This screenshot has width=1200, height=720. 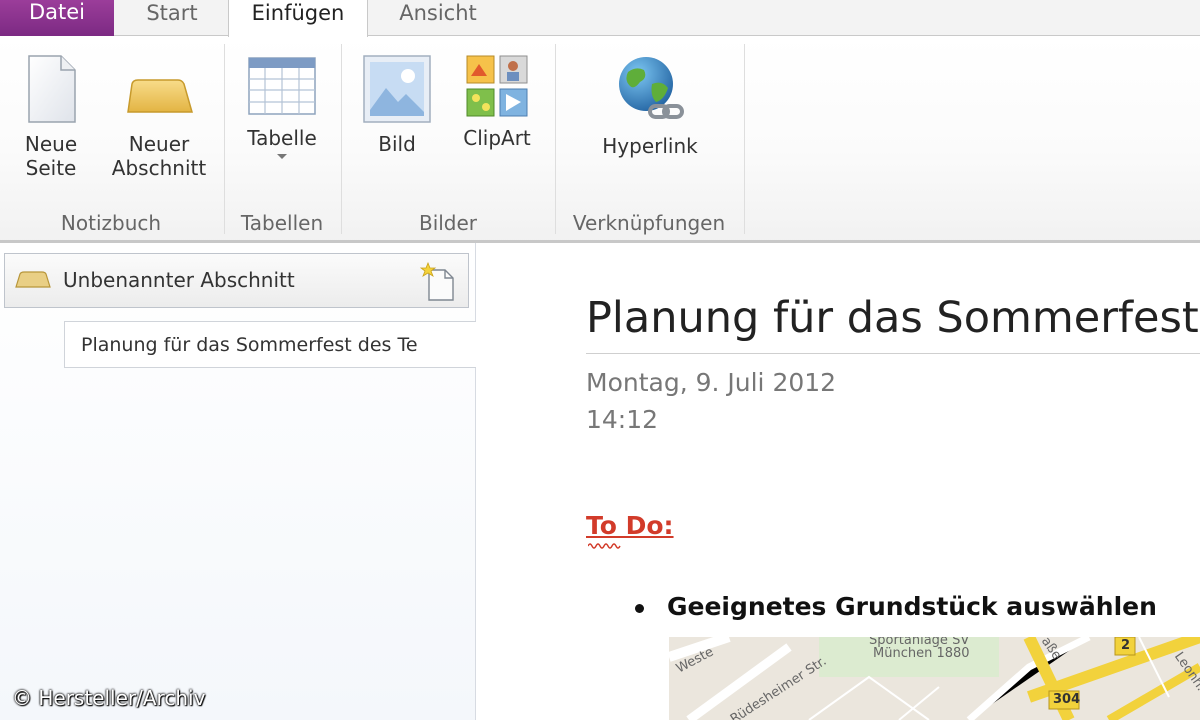 I want to click on clipart-icon, so click(x=497, y=86).